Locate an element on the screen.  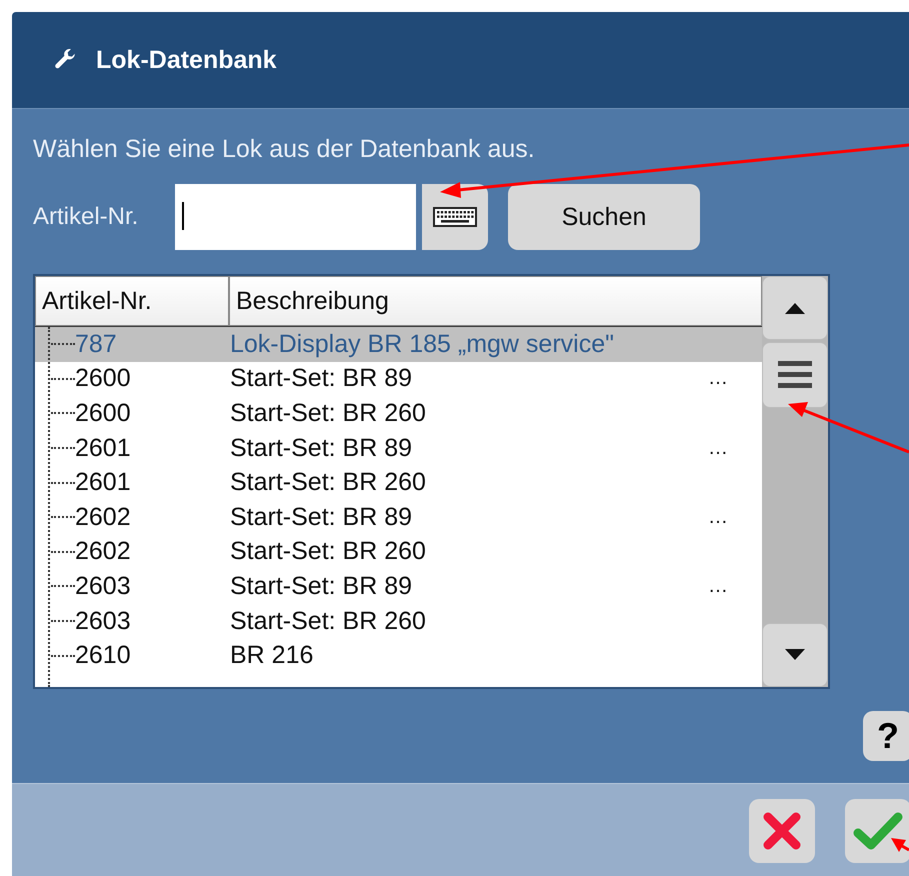
table-row: 2603 Start-Set: BR 260 is located at coordinates (398, 621).